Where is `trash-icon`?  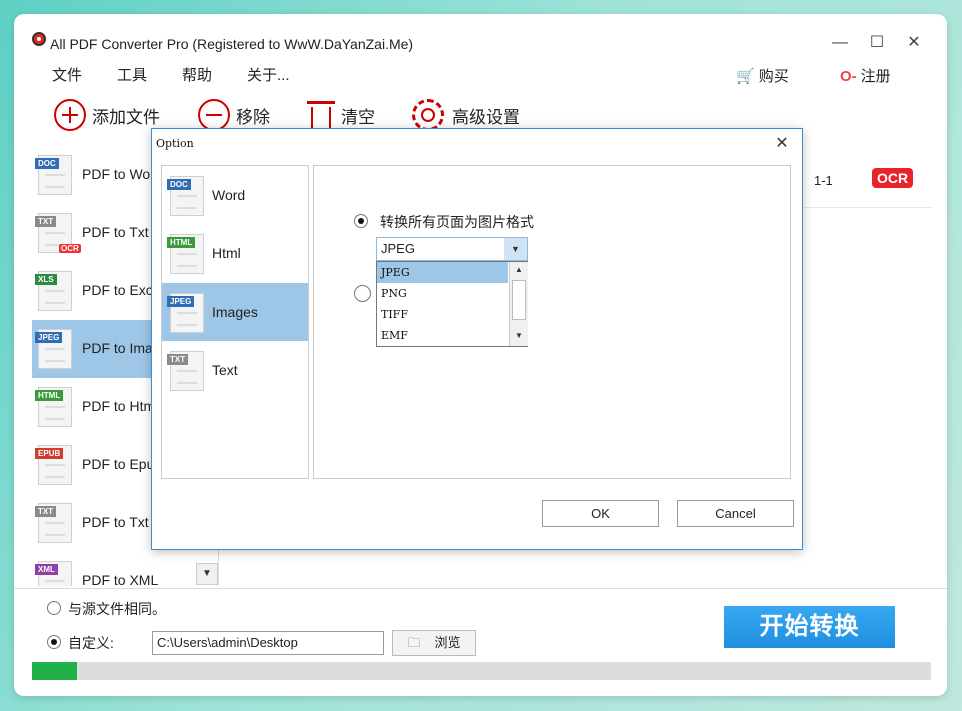
trash-icon is located at coordinates (321, 115).